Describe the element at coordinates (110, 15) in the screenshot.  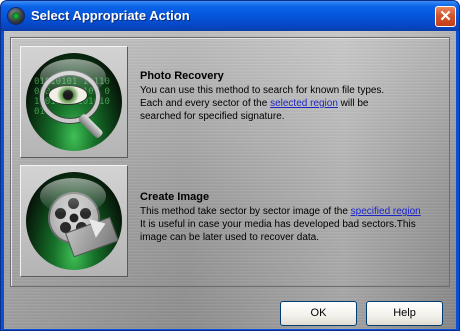
I see `window-title: Select Appropriate Action` at that location.